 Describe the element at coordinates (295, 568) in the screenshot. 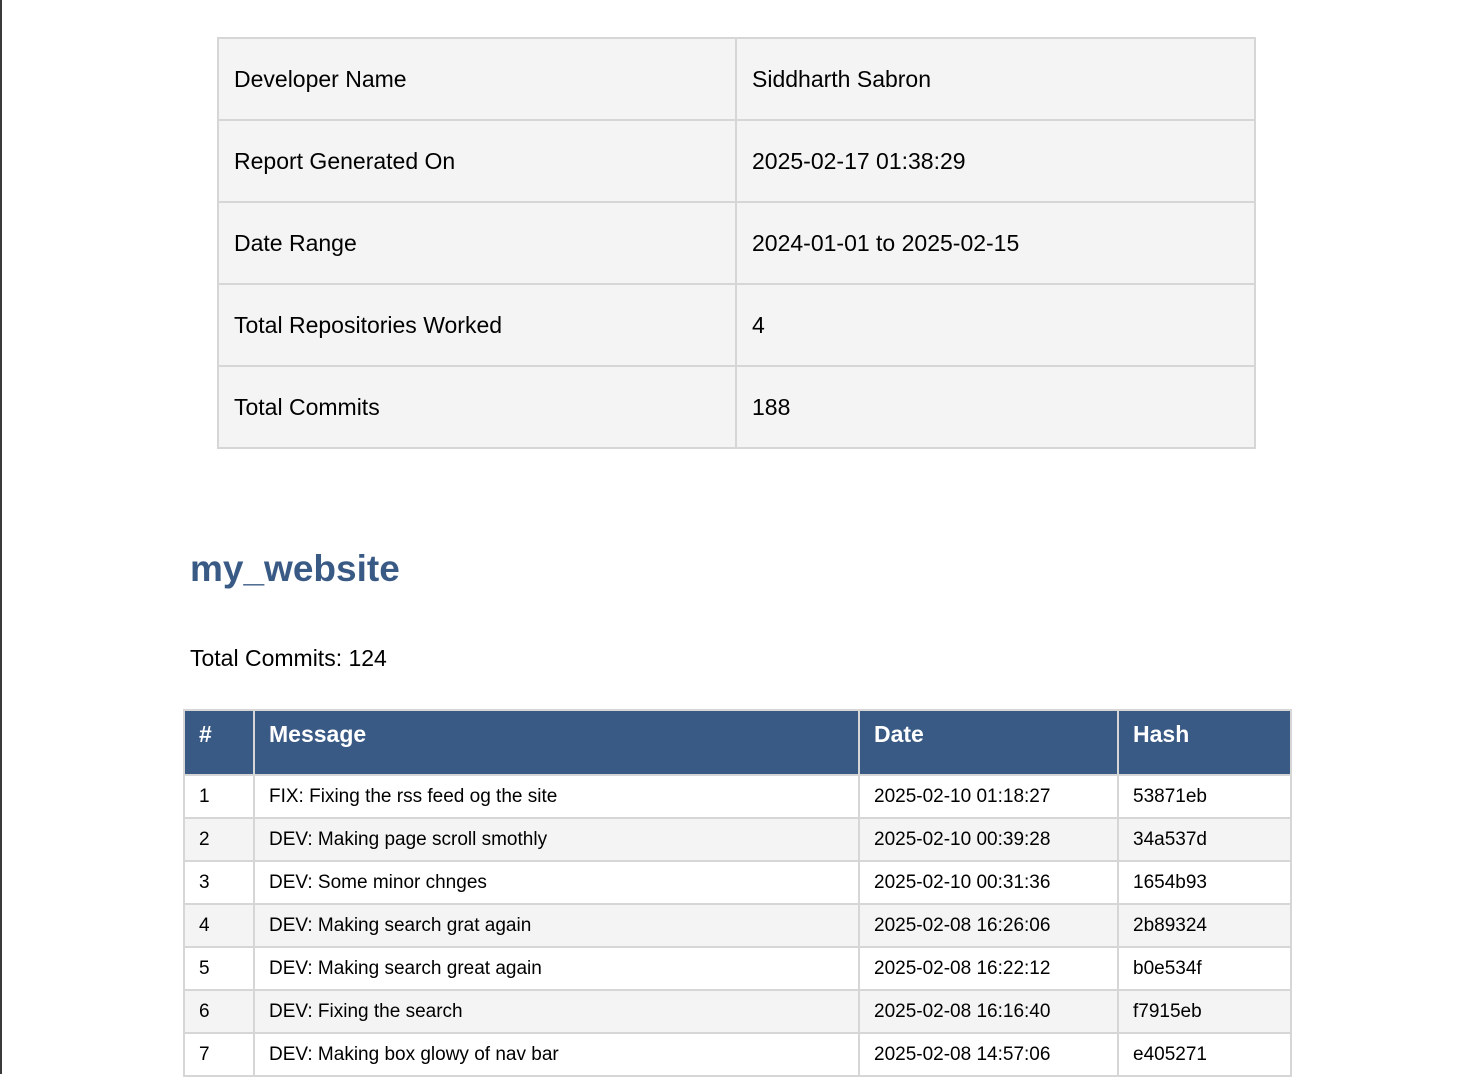

I see `repository-title: my_website` at that location.